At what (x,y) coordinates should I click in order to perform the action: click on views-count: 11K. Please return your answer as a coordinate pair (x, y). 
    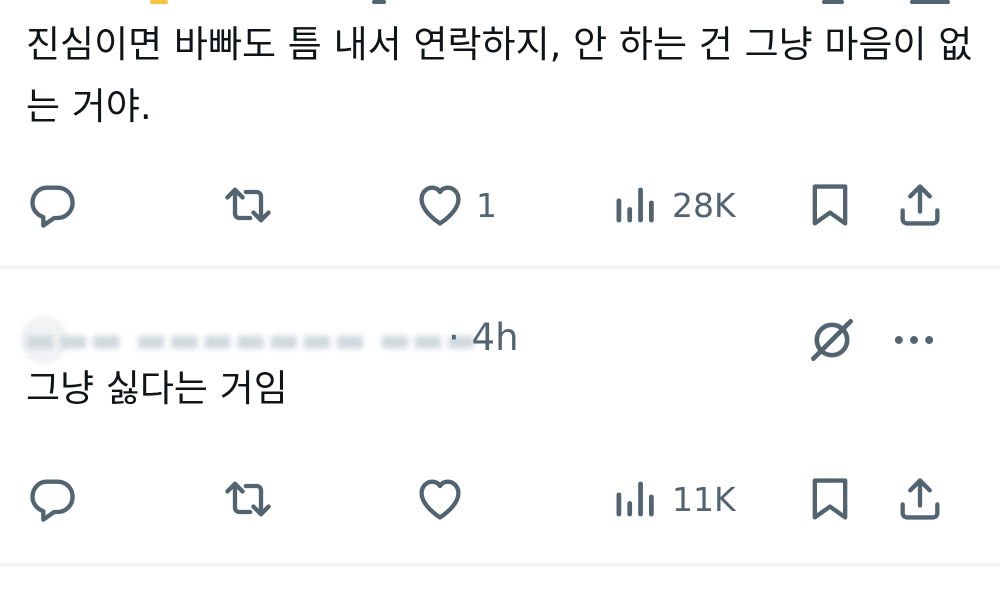
    Looking at the image, I should click on (704, 499).